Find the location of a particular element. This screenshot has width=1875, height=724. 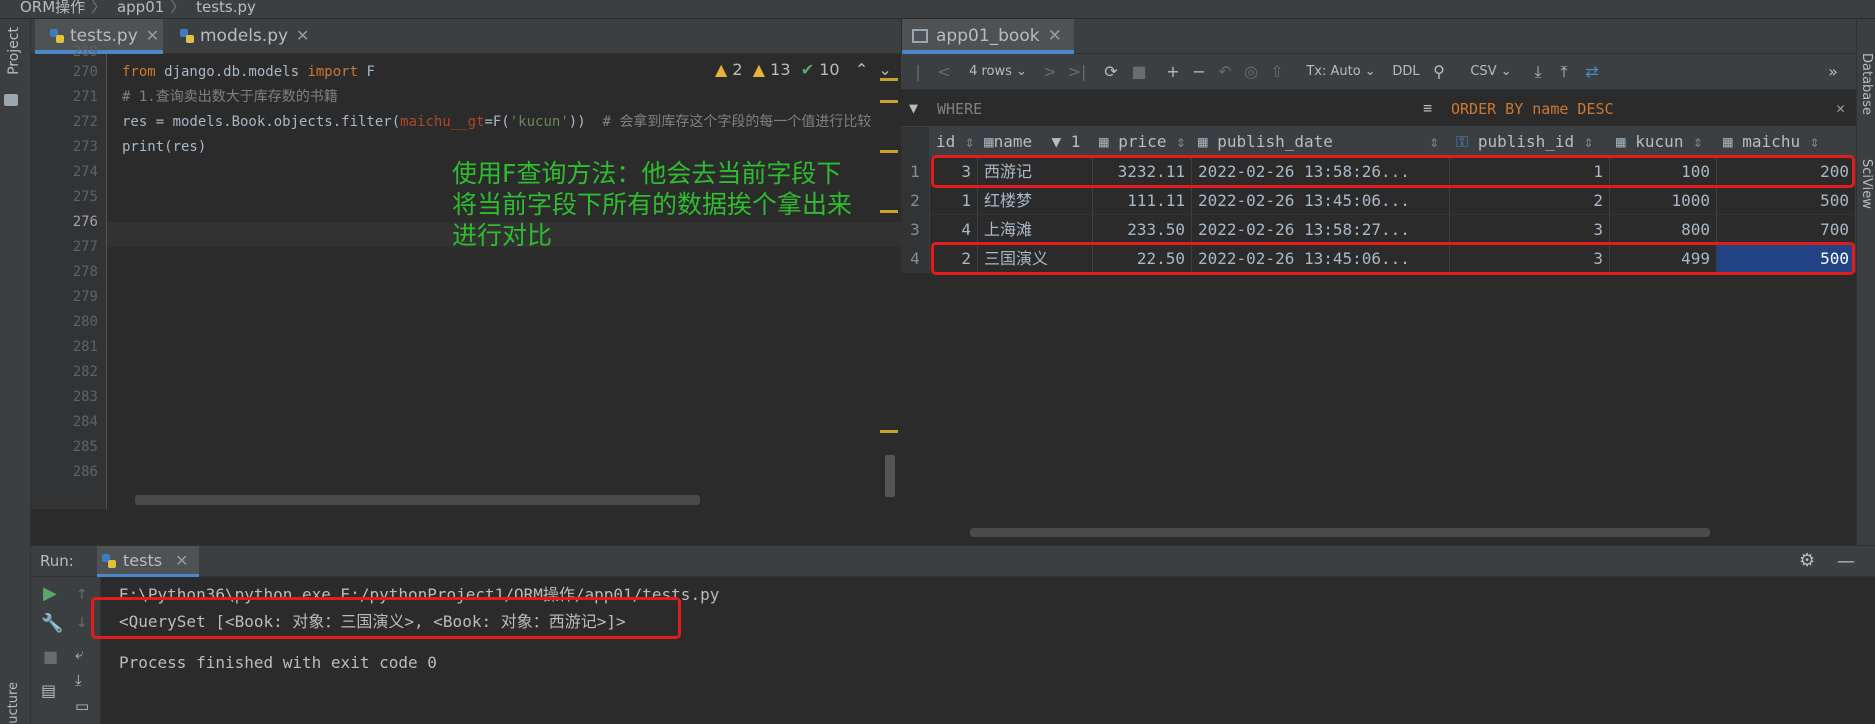

line-number: 273 is located at coordinates (85, 147).